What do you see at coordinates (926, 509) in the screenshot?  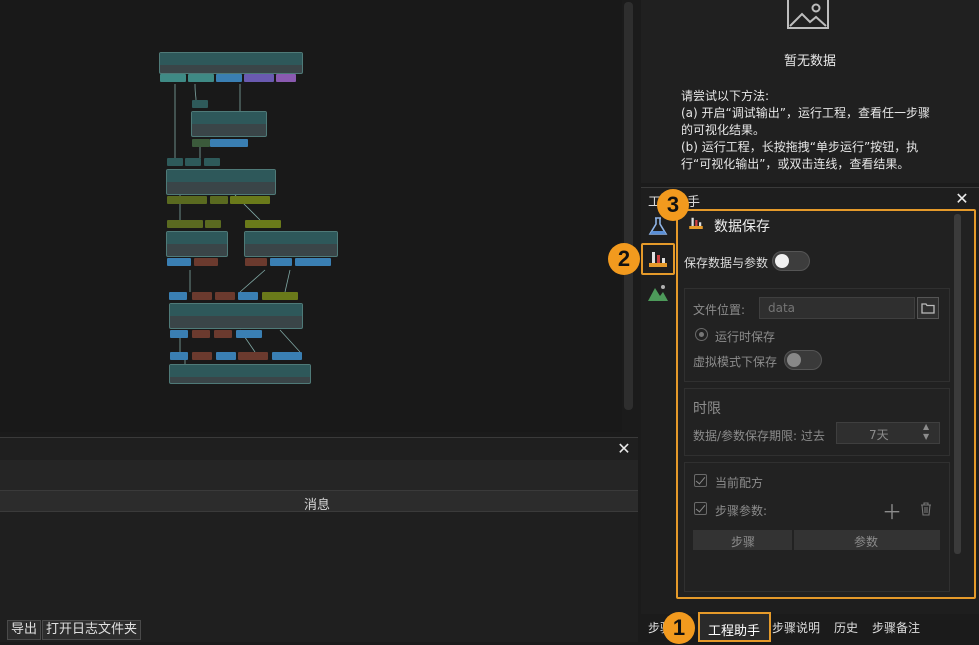 I see `trash-icon` at bounding box center [926, 509].